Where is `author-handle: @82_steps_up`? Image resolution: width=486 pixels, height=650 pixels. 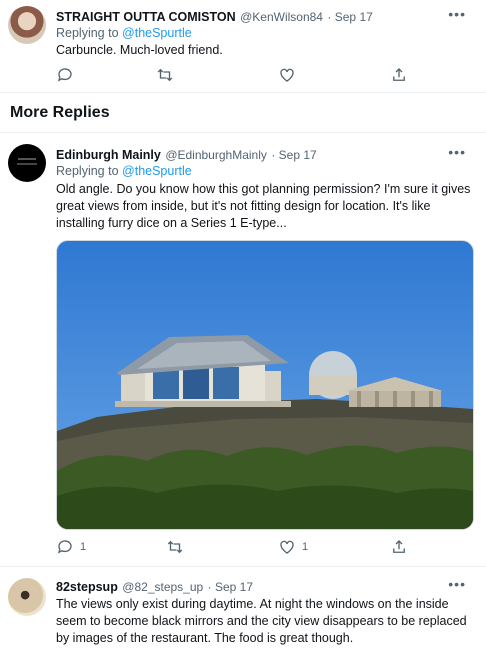 author-handle: @82_steps_up is located at coordinates (162, 587).